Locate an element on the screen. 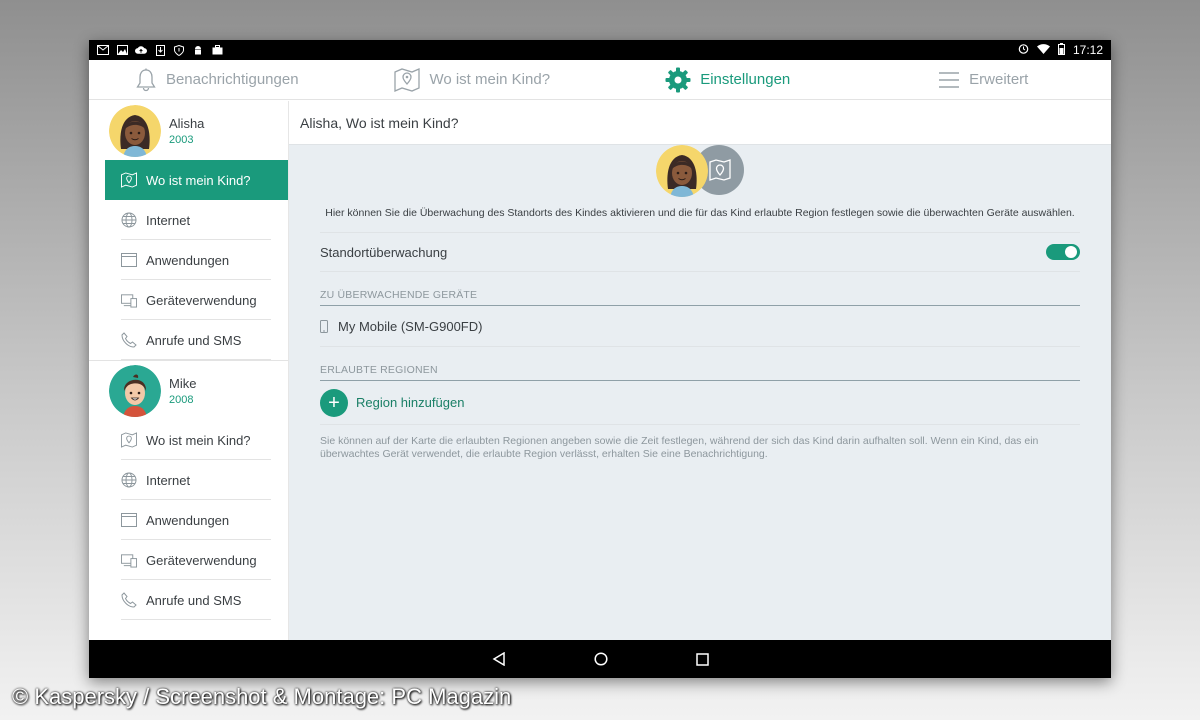 The height and width of the screenshot is (720, 1200). child-profile-alisha: Alisha 2003 is located at coordinates (188, 130).